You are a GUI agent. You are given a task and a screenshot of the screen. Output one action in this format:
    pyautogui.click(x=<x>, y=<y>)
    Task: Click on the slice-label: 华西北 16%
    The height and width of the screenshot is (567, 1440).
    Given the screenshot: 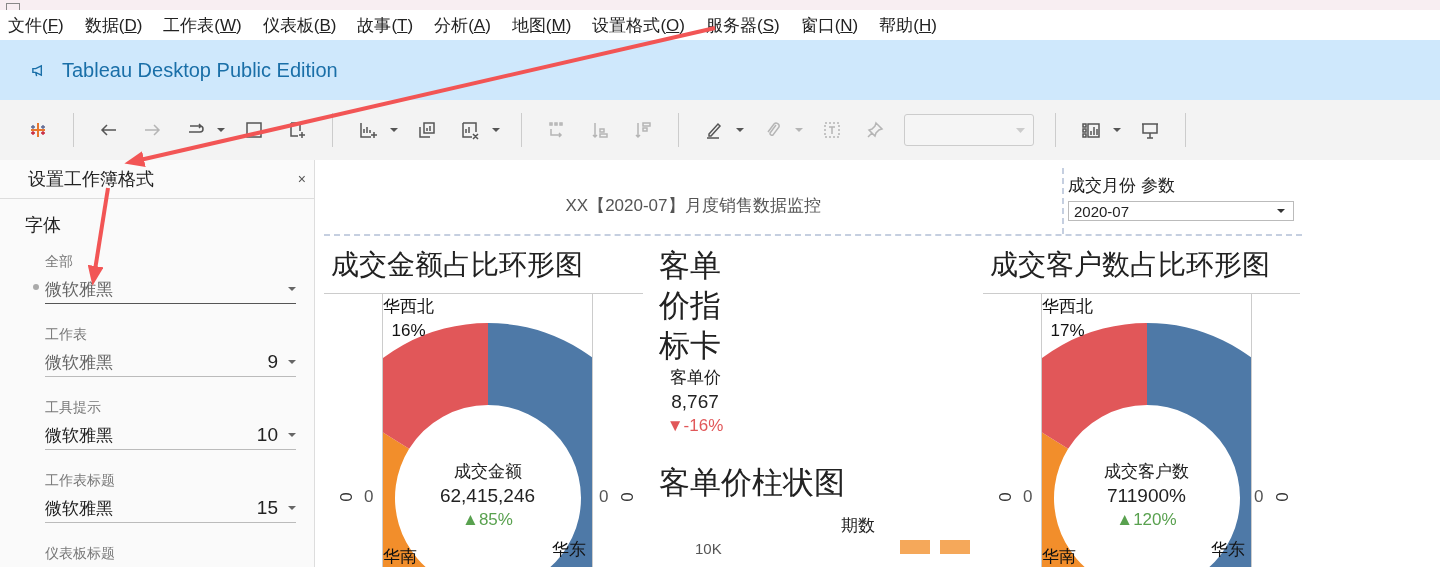 What is the action you would take?
    pyautogui.click(x=408, y=319)
    